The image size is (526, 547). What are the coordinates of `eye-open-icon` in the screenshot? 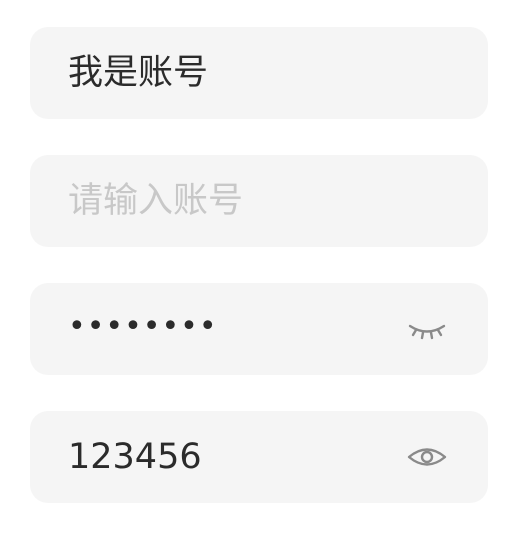 It's located at (427, 457).